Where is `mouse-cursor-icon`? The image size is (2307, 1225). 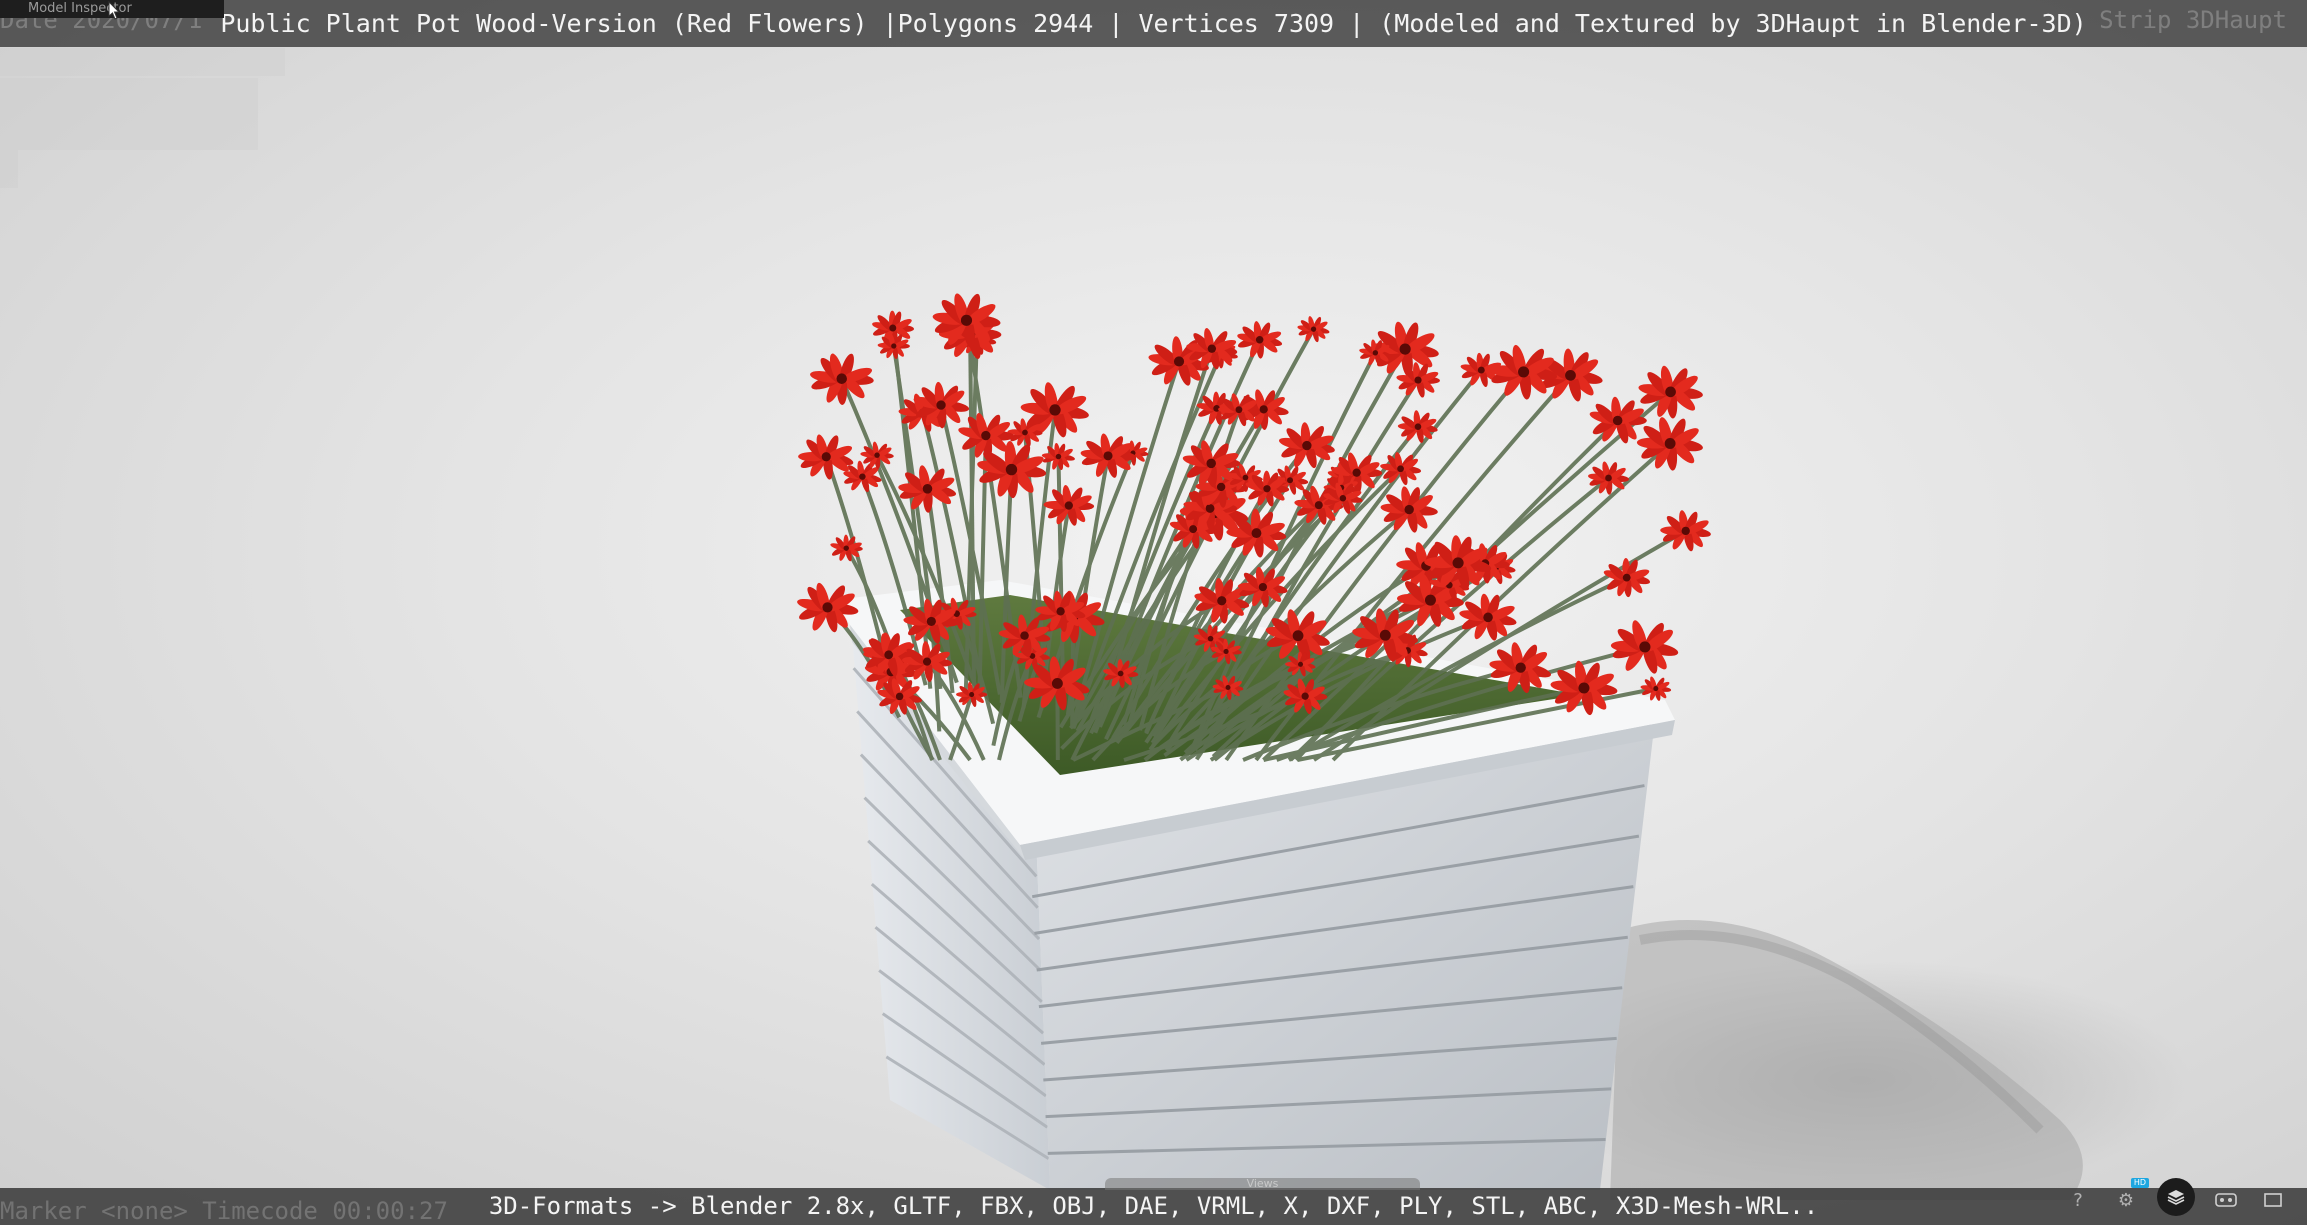 mouse-cursor-icon is located at coordinates (114, 10).